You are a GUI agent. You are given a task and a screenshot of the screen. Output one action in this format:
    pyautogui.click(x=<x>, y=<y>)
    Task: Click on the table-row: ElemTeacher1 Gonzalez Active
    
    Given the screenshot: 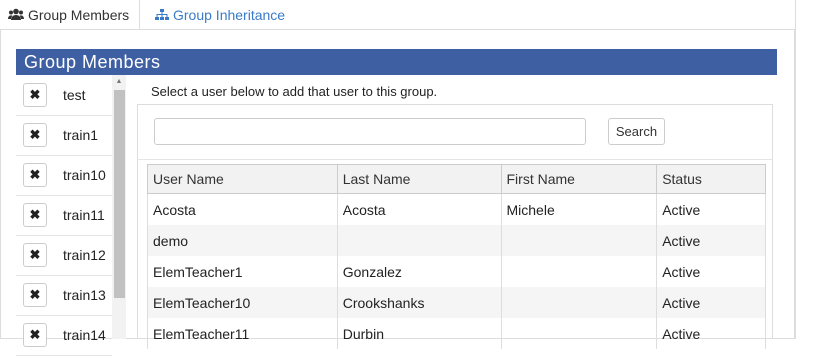 What is the action you would take?
    pyautogui.click(x=456, y=271)
    